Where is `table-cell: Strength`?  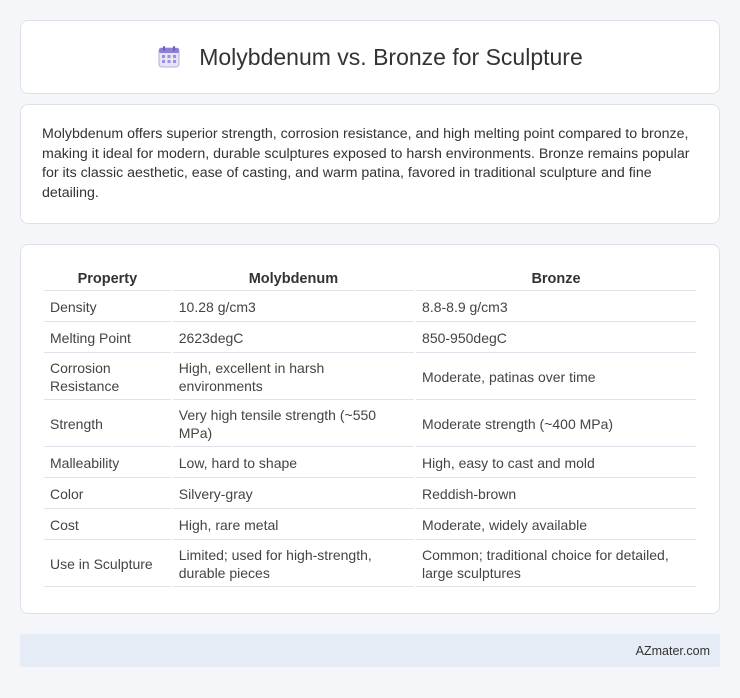 table-cell: Strength is located at coordinates (107, 424).